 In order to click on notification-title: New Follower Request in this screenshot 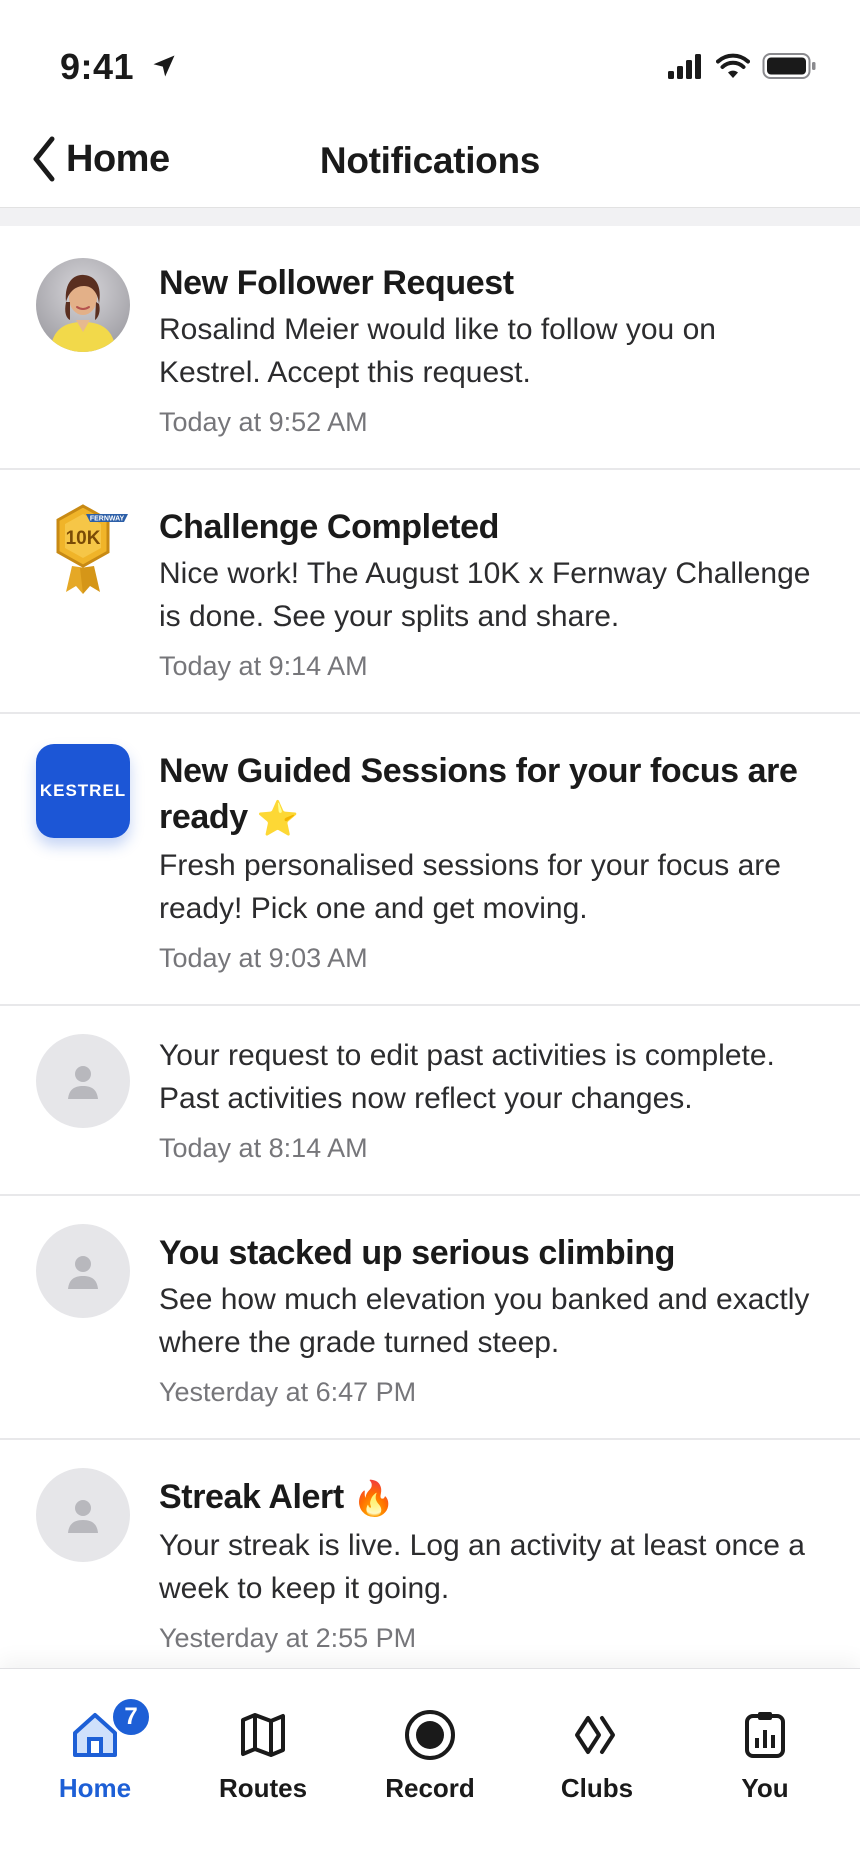, I will do `click(336, 283)`.